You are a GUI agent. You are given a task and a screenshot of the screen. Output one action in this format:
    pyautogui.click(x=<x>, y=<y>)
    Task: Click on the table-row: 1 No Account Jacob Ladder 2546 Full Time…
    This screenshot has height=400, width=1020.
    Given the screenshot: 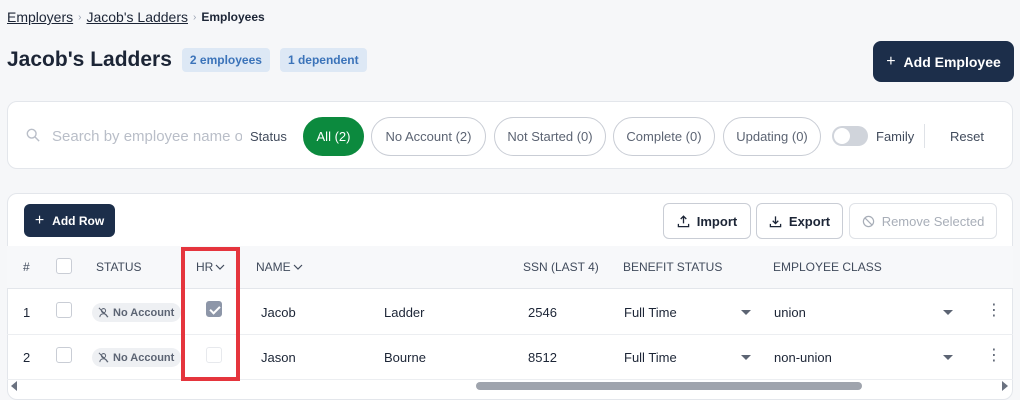 What is the action you would take?
    pyautogui.click(x=510, y=312)
    